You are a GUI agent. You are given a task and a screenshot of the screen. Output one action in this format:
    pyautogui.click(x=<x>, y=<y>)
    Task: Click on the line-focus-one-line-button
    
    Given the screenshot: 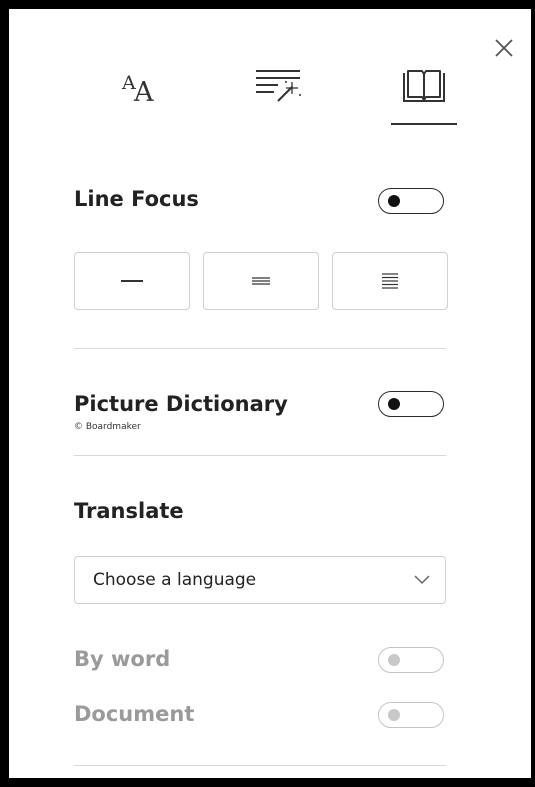 What is the action you would take?
    pyautogui.click(x=132, y=281)
    